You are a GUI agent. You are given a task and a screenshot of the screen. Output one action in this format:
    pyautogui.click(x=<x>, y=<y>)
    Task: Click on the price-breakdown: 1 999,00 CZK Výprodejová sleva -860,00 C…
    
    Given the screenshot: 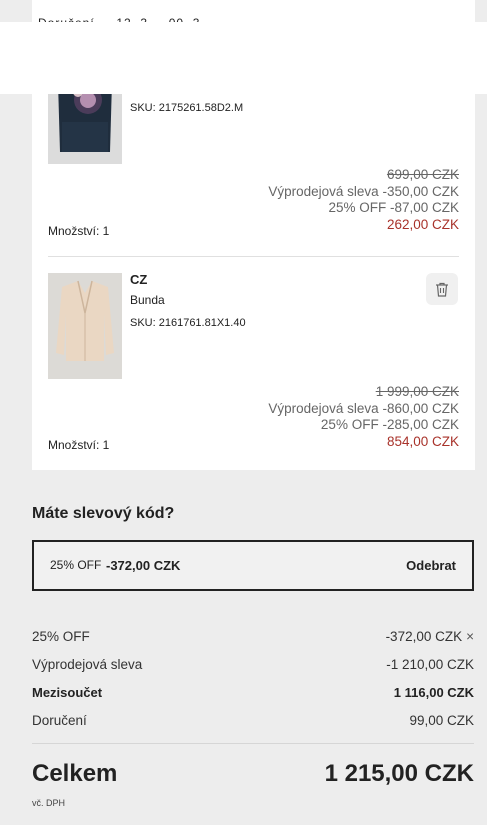 What is the action you would take?
    pyautogui.click(x=363, y=417)
    